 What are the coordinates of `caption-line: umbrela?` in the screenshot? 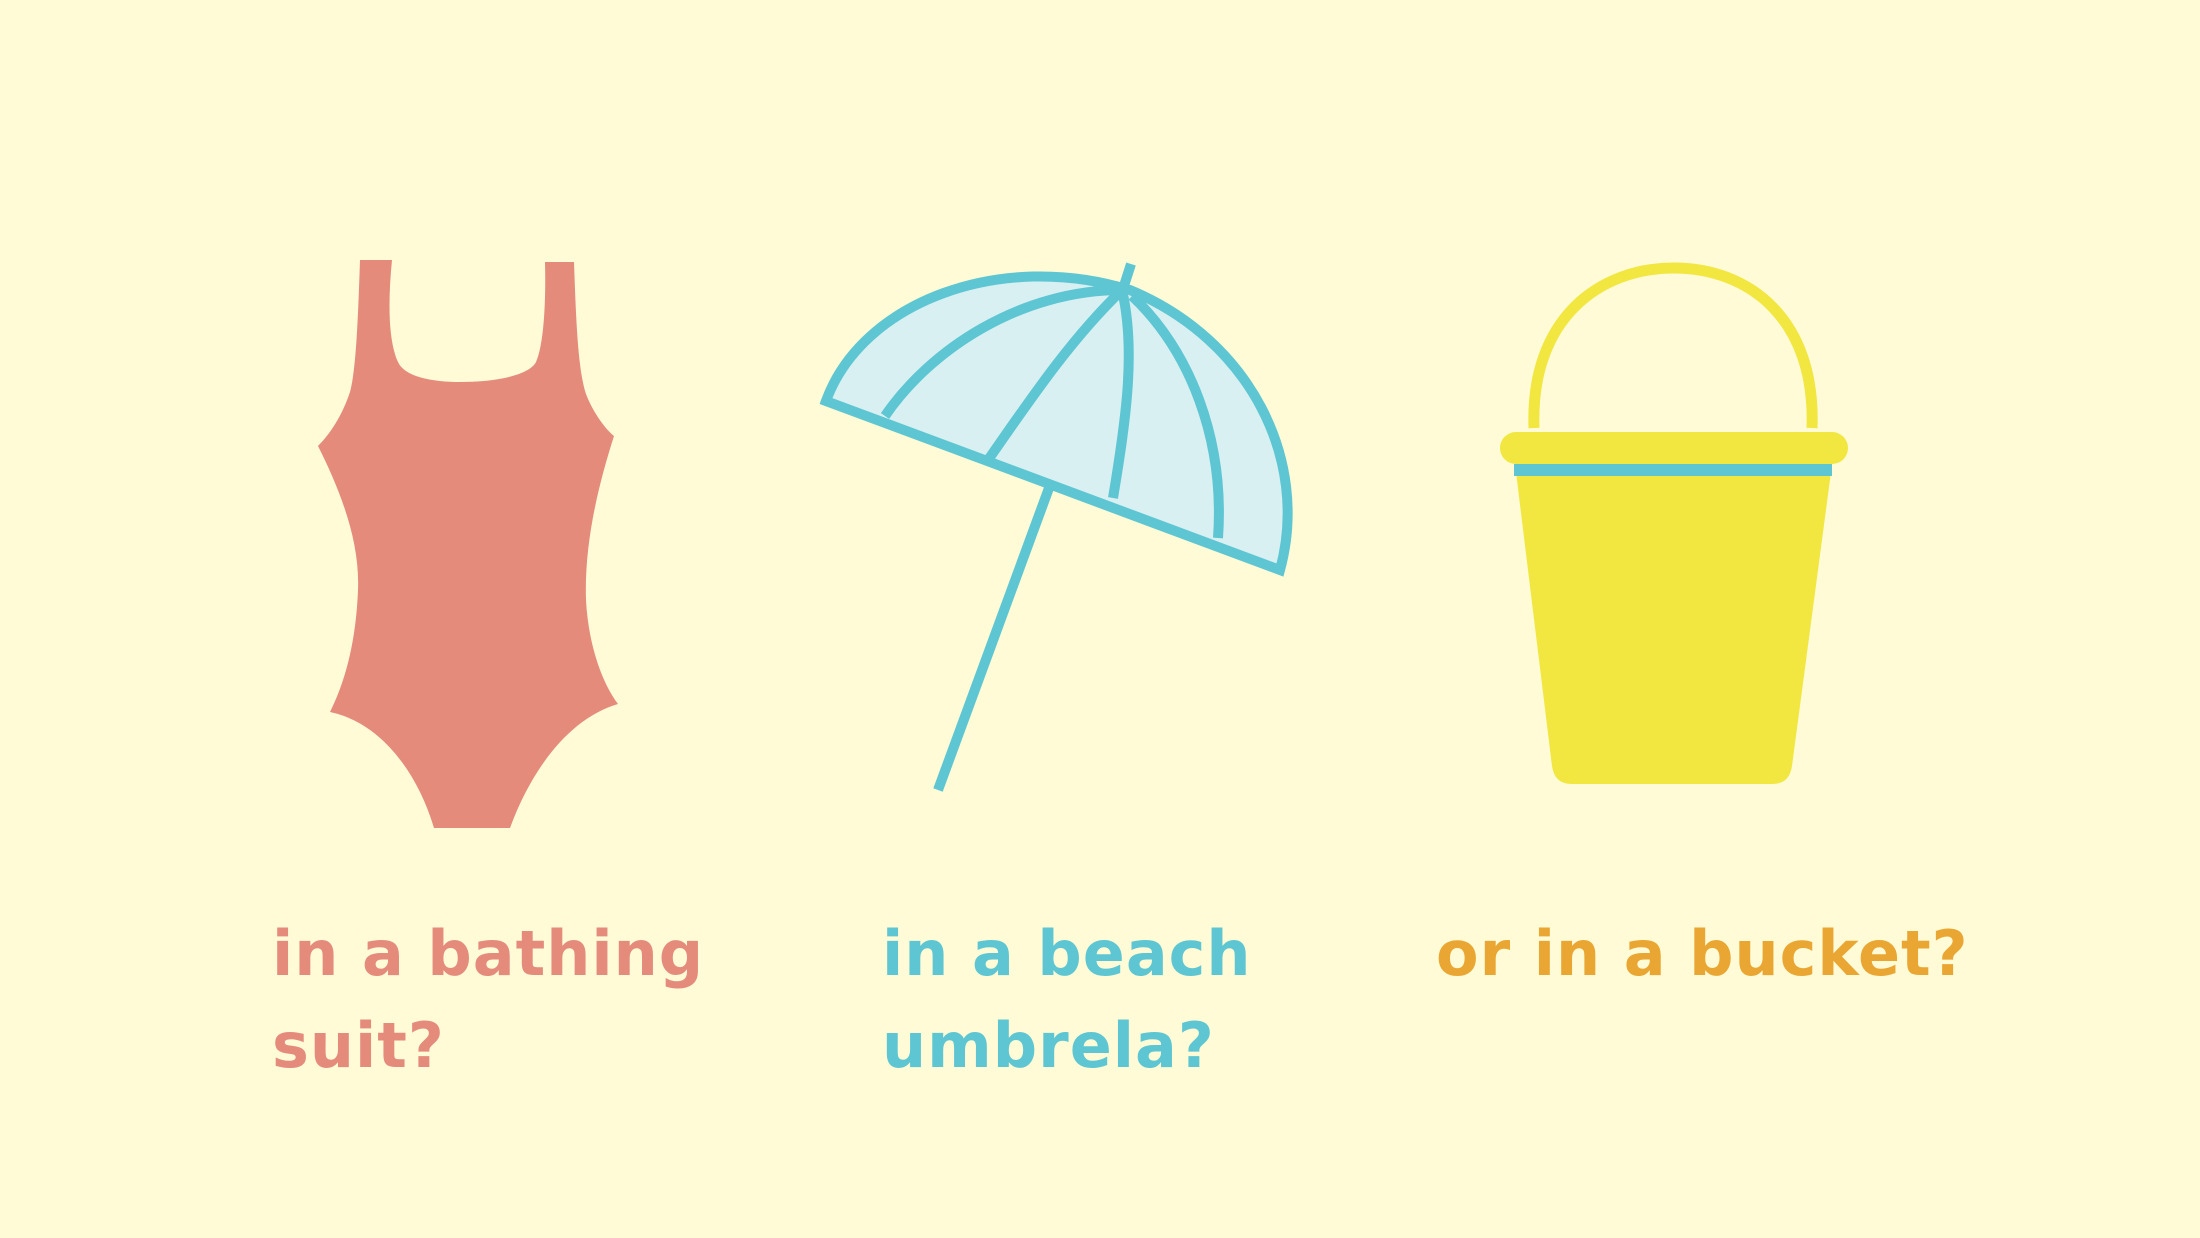 It's located at (1048, 1045).